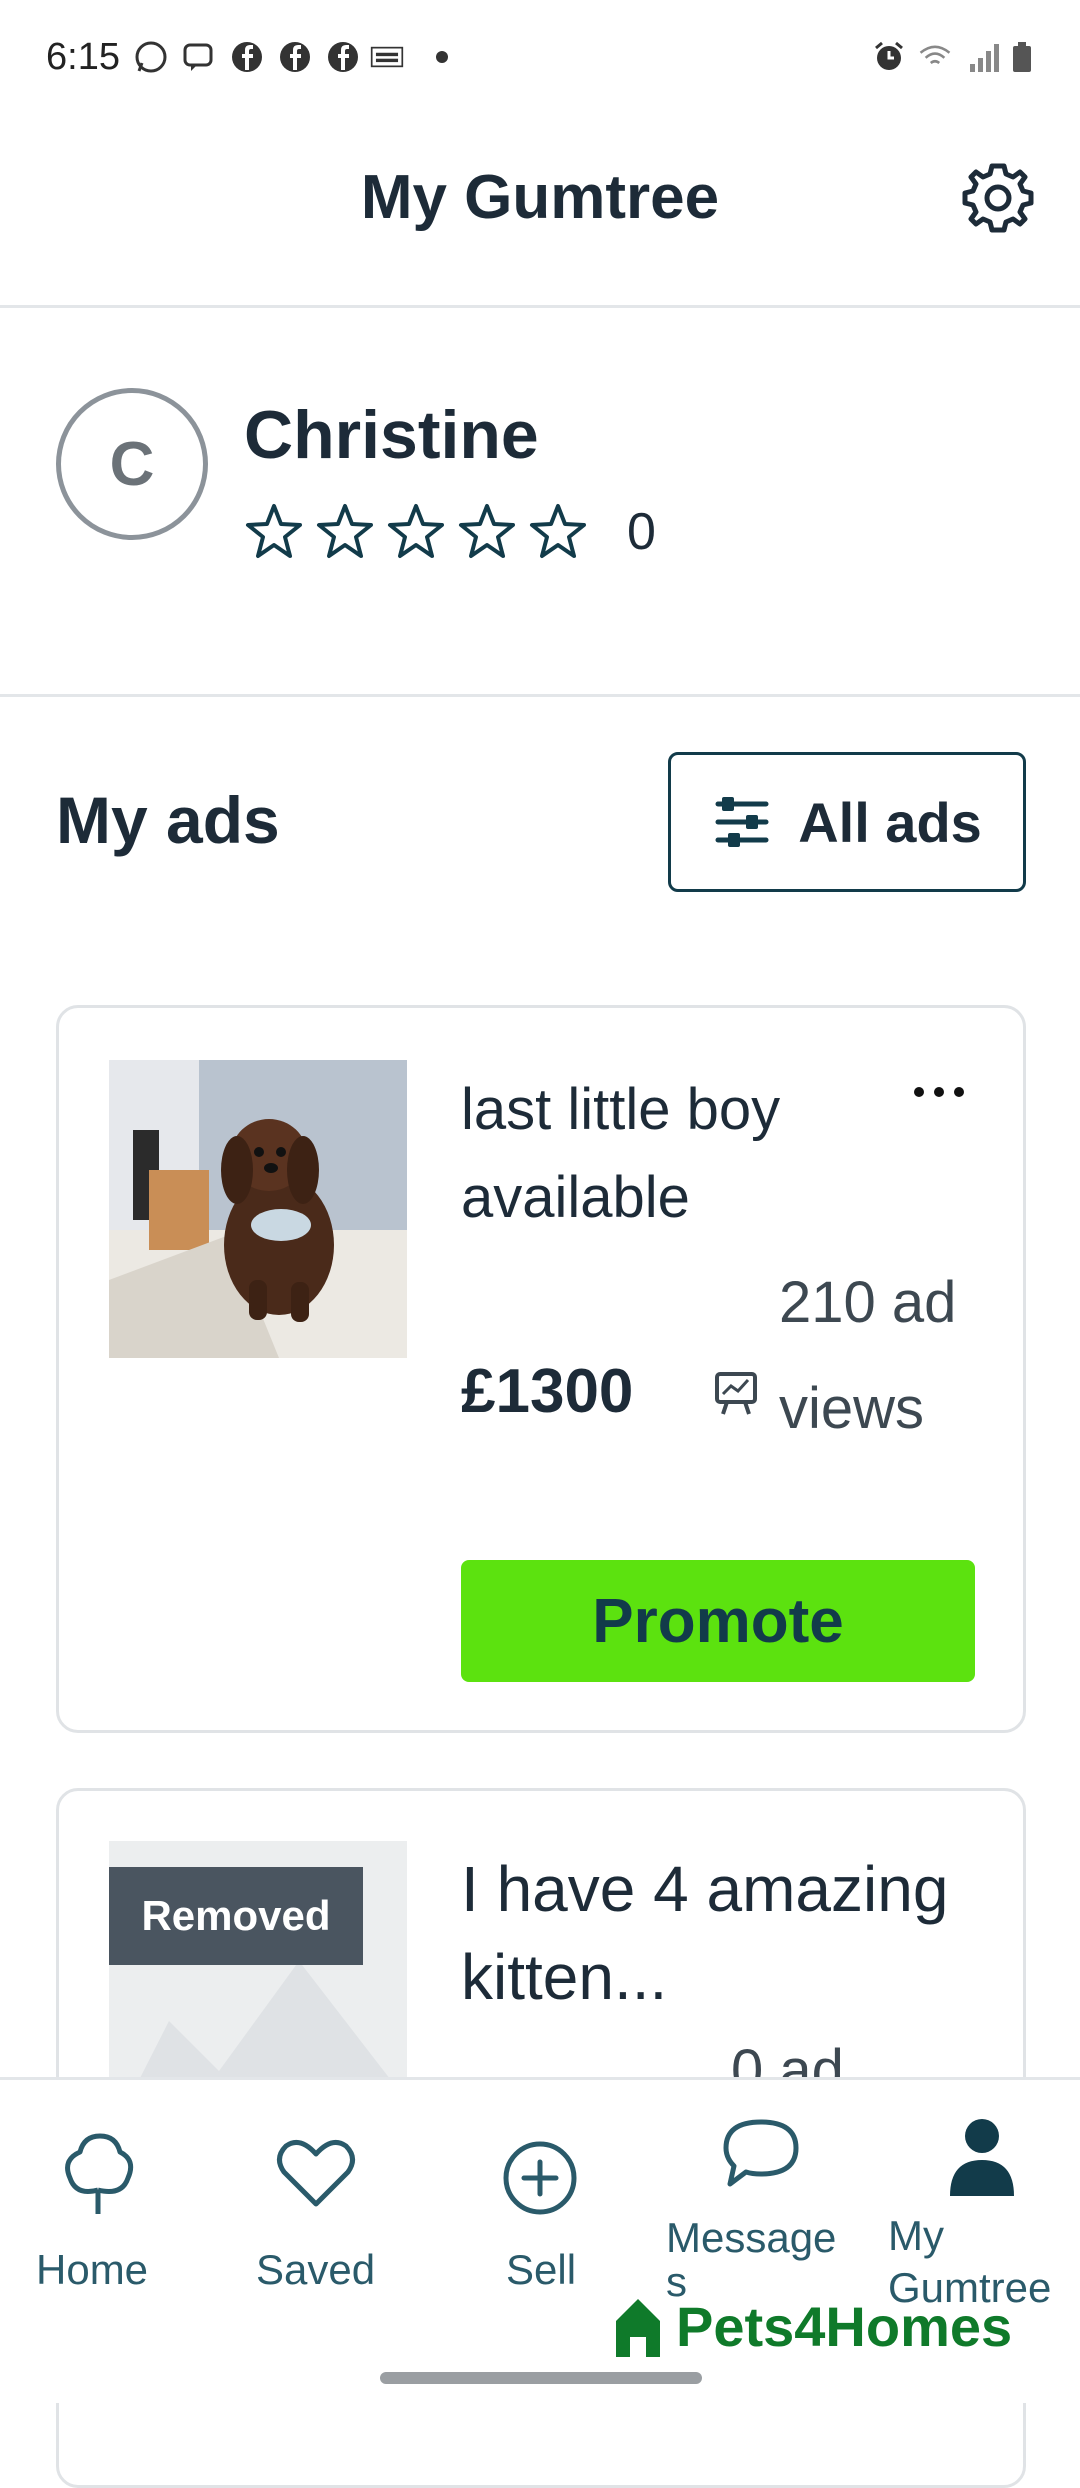 This screenshot has width=1080, height=2488. What do you see at coordinates (742, 822) in the screenshot?
I see `sliders-icon` at bounding box center [742, 822].